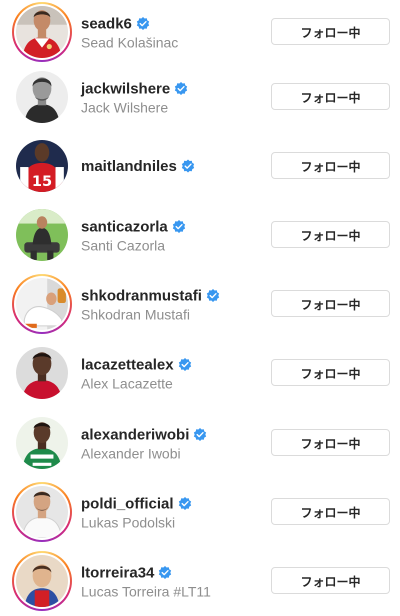  I want to click on full-name: Shkodran Mustafi, so click(135, 314).